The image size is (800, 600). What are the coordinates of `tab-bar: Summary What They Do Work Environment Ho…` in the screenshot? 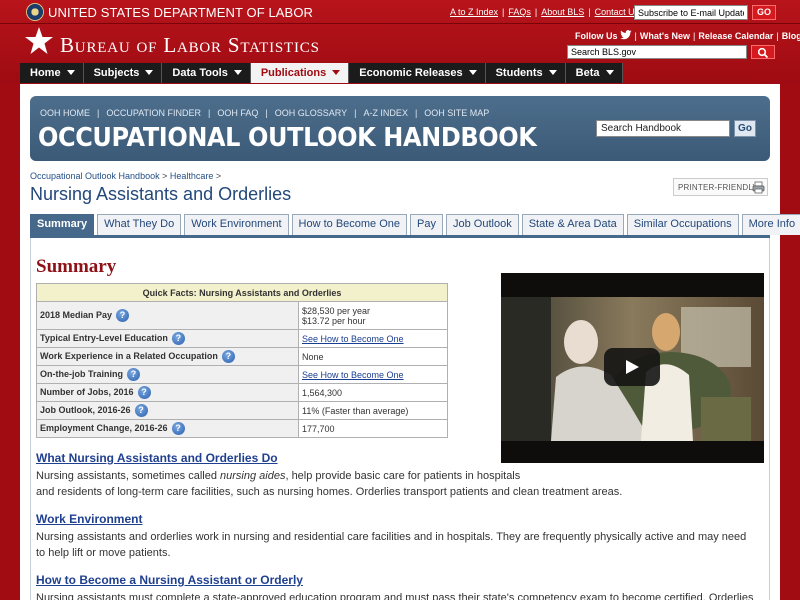 It's located at (415, 224).